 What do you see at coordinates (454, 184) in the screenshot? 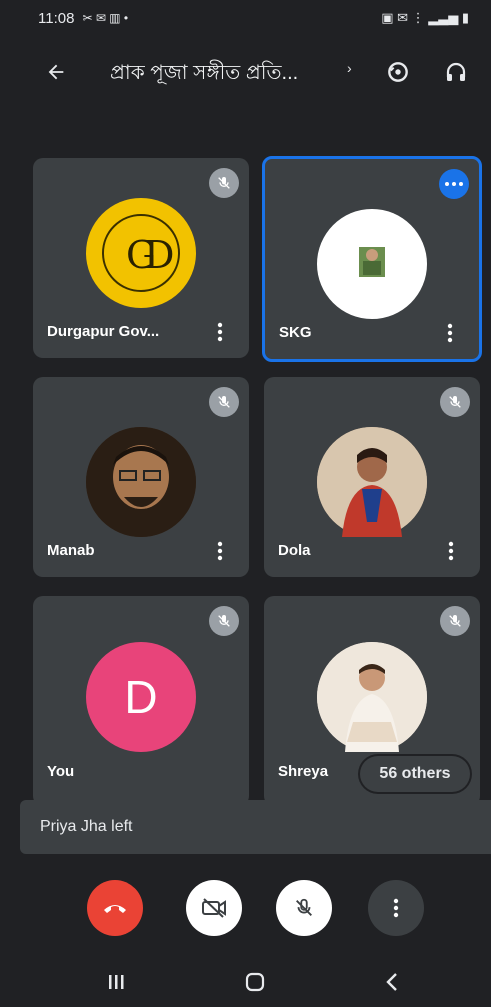
I see `speaking-indicator-icon` at bounding box center [454, 184].